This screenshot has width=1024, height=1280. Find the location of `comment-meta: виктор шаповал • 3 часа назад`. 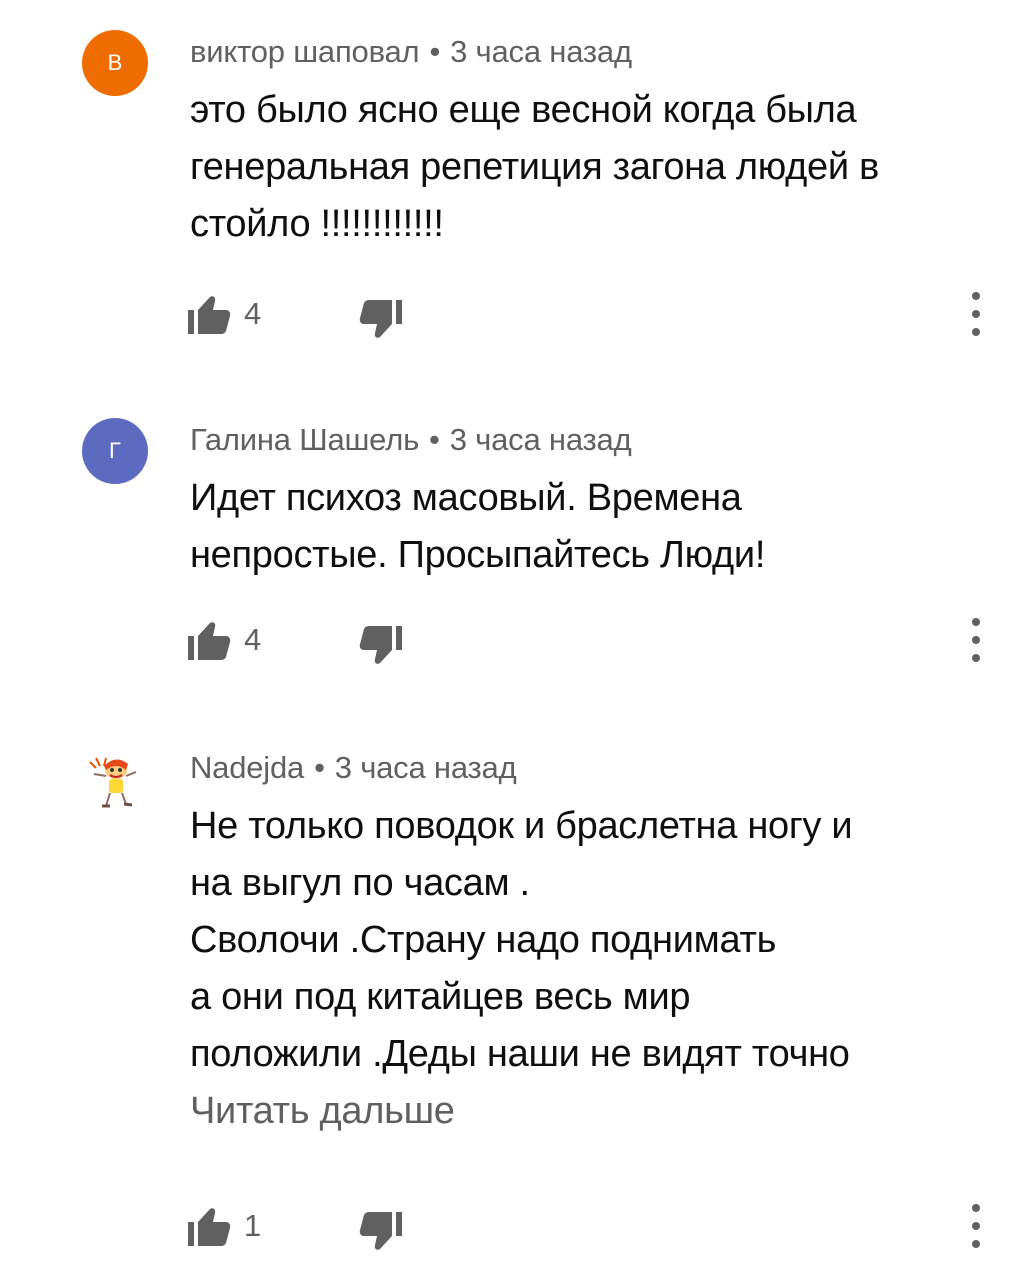

comment-meta: виктор шаповал • 3 часа назад is located at coordinates (411, 52).